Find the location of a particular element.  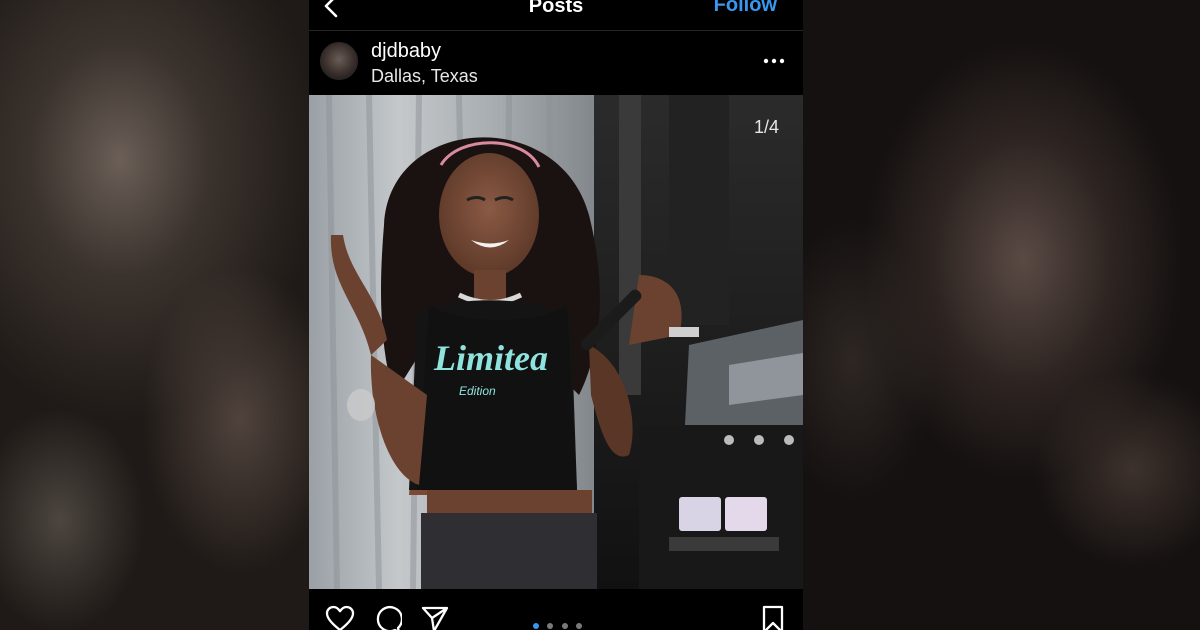

username: djdbaby is located at coordinates (406, 51).